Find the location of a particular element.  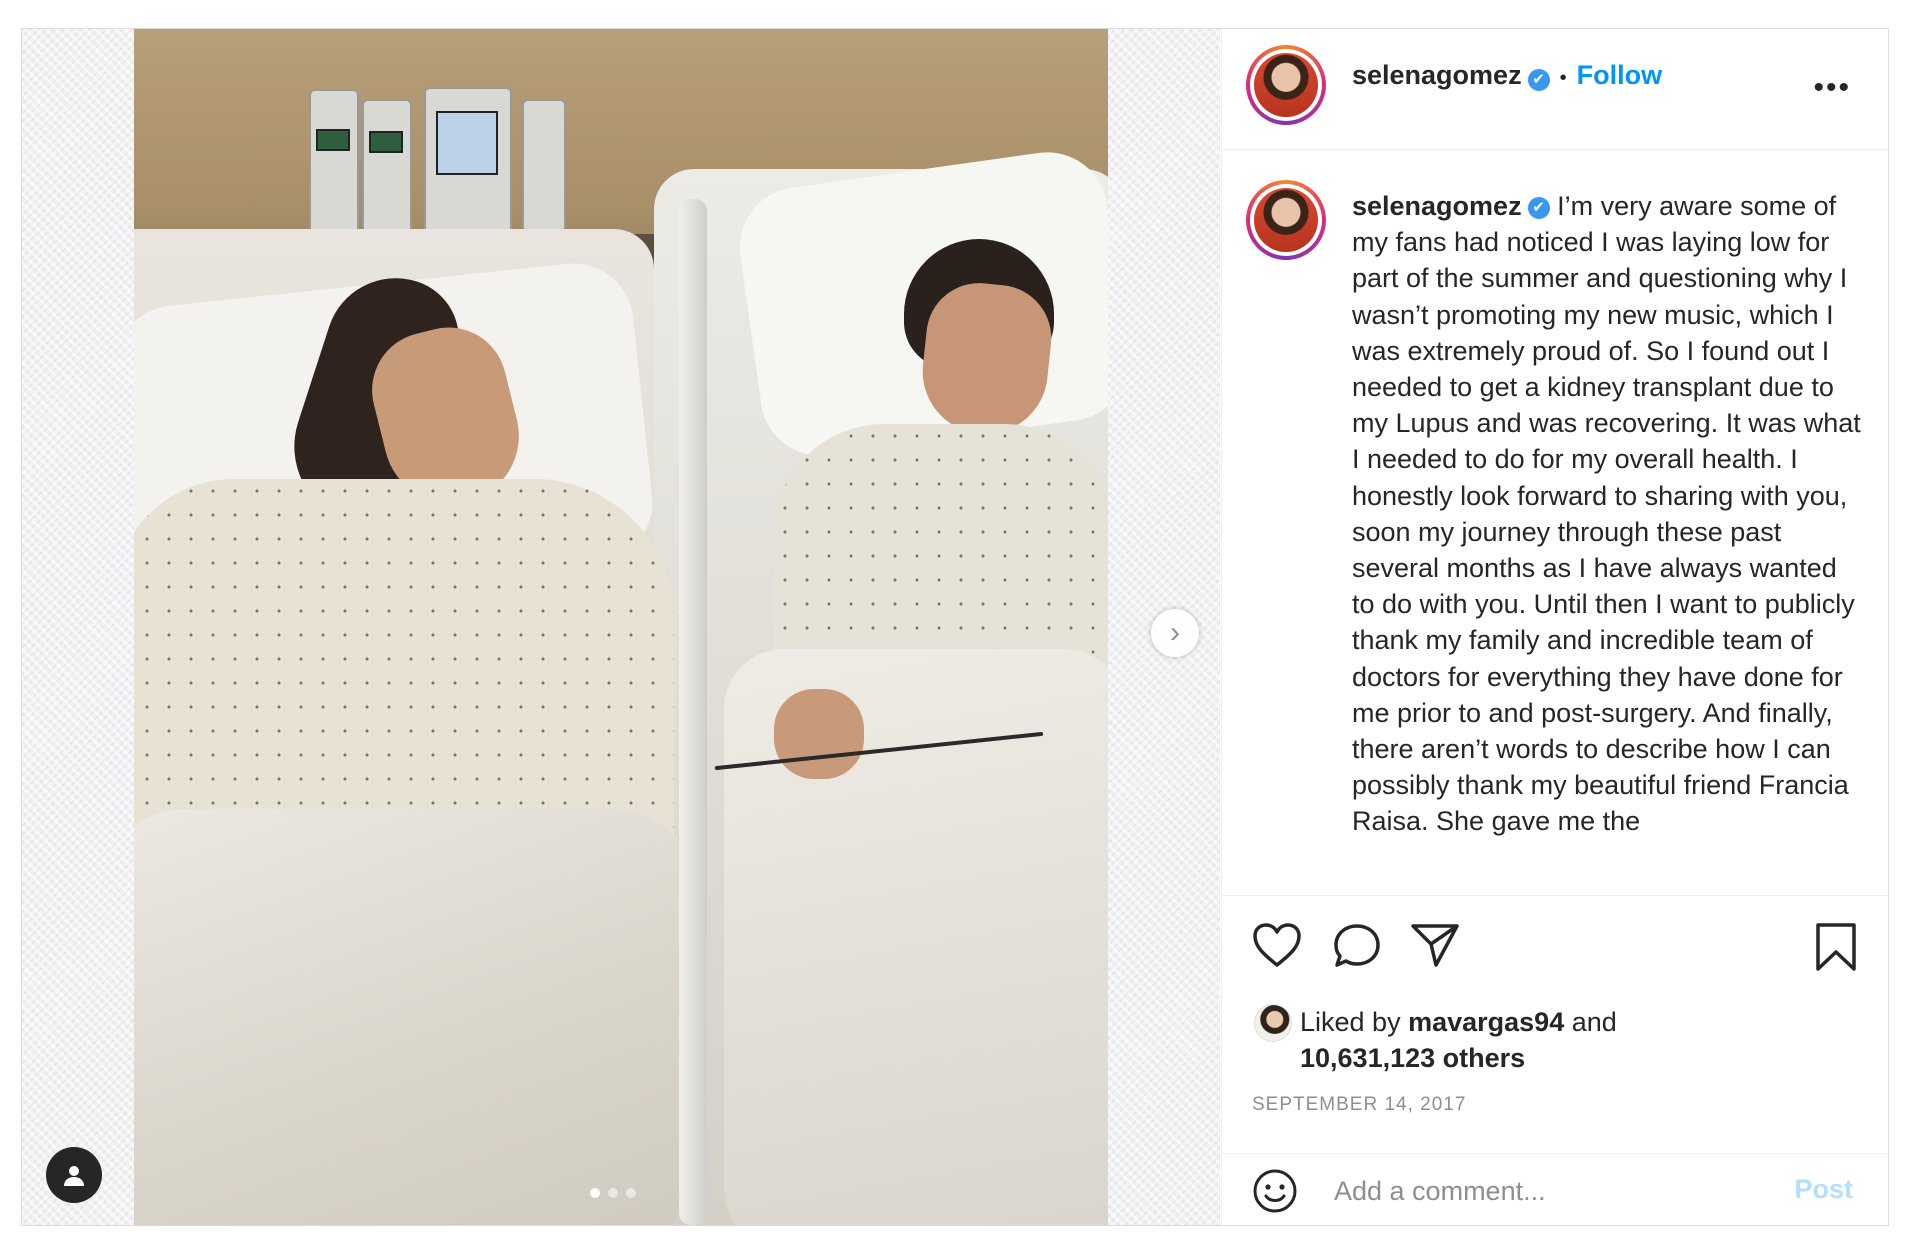

more-options-icon: ••• is located at coordinates (1832, 88).